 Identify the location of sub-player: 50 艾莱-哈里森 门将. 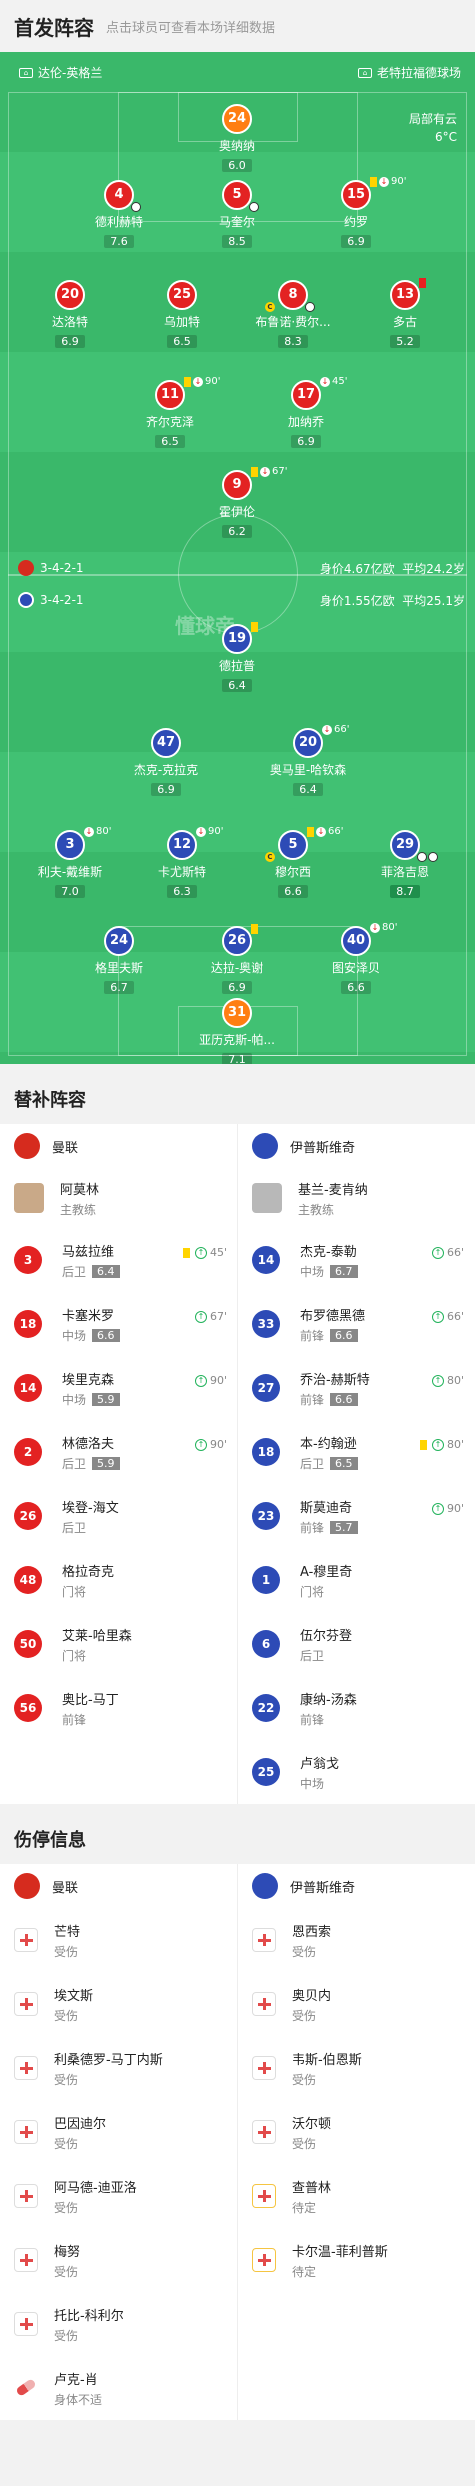
(118, 1644).